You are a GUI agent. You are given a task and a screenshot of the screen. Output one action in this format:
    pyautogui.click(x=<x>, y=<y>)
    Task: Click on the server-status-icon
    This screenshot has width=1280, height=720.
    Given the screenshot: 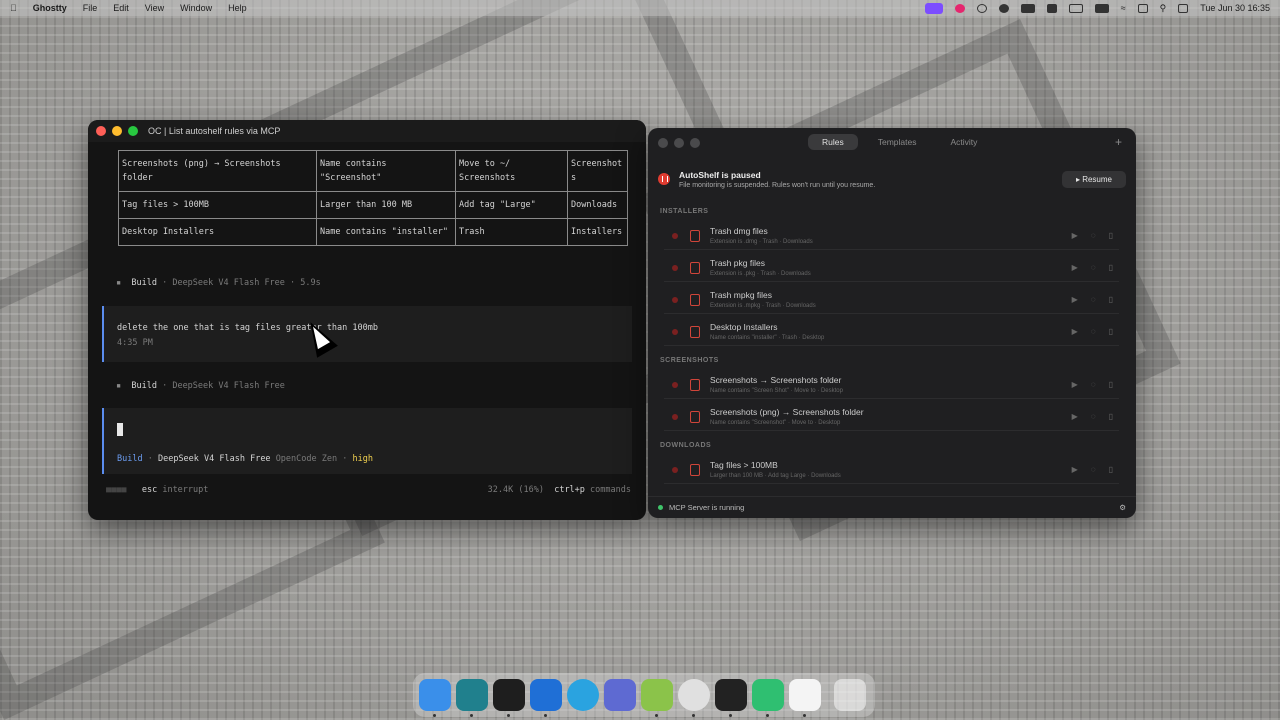 What is the action you would take?
    pyautogui.click(x=660, y=507)
    